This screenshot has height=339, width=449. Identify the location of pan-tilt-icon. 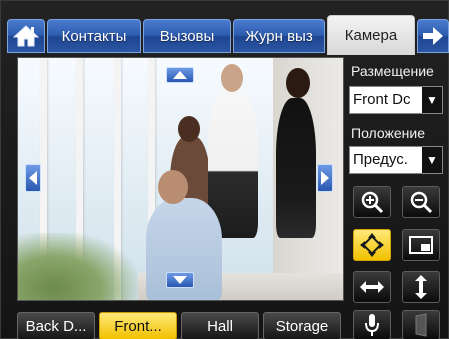
(372, 245).